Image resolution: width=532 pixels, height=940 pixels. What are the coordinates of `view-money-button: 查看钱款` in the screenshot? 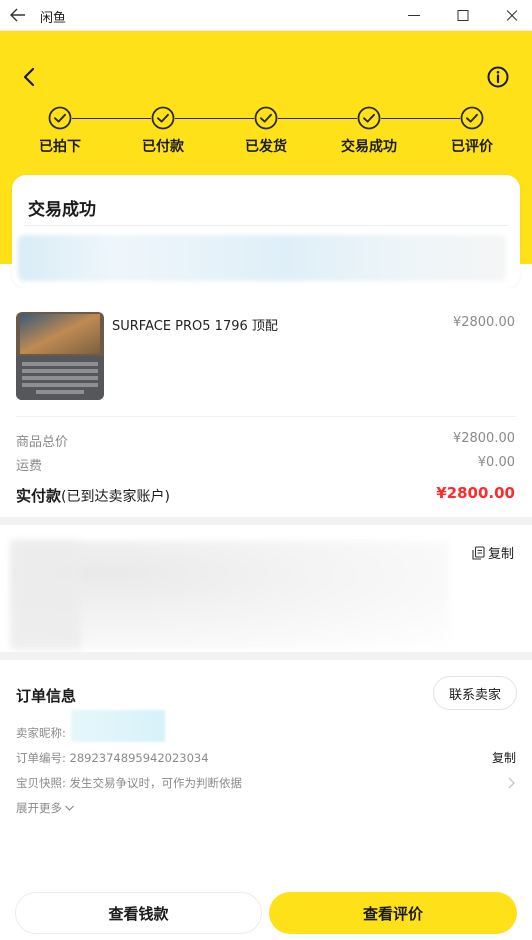 It's located at (138, 913).